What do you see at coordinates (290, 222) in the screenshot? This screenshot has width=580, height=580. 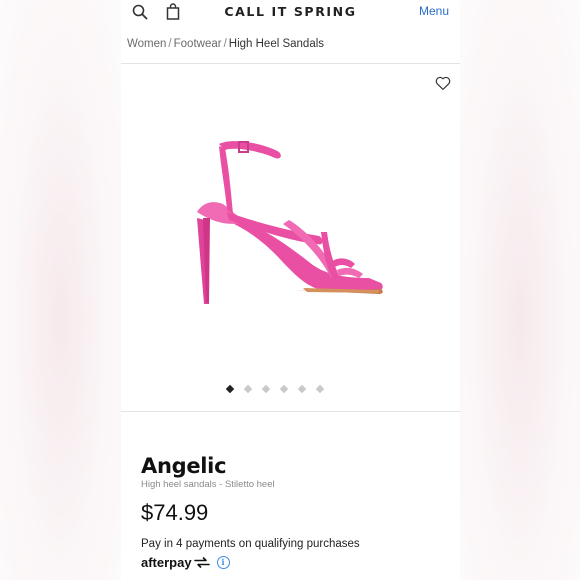 I see `product-image-sandal` at bounding box center [290, 222].